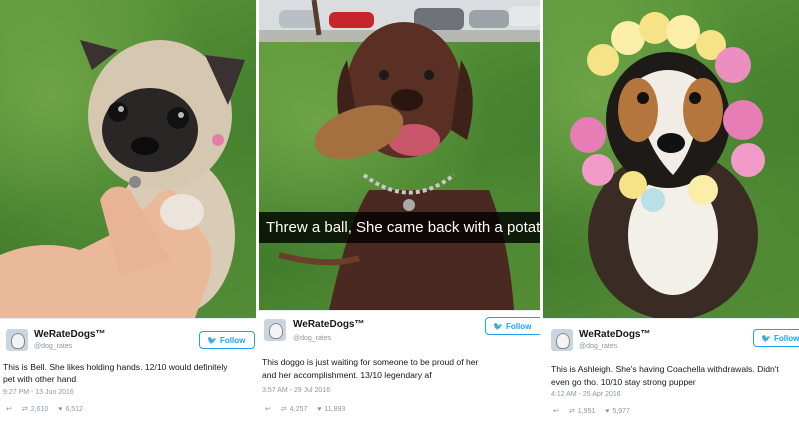  Describe the element at coordinates (298, 409) in the screenshot. I see `retweet-count: 4,257` at that location.